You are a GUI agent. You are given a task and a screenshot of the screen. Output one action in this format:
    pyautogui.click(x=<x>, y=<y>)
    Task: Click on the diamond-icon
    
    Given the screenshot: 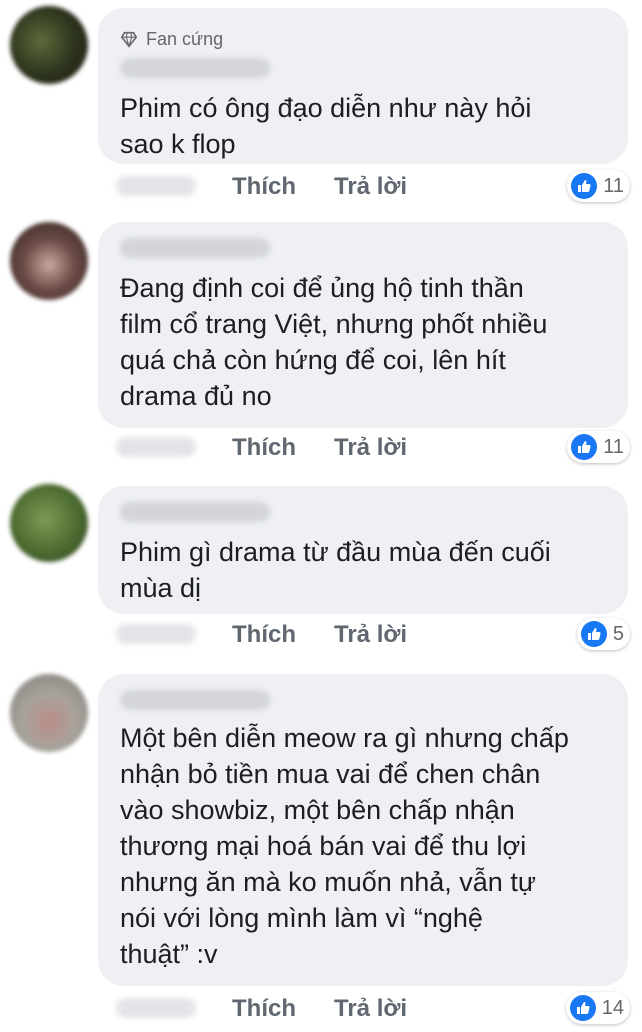 What is the action you would take?
    pyautogui.click(x=129, y=39)
    